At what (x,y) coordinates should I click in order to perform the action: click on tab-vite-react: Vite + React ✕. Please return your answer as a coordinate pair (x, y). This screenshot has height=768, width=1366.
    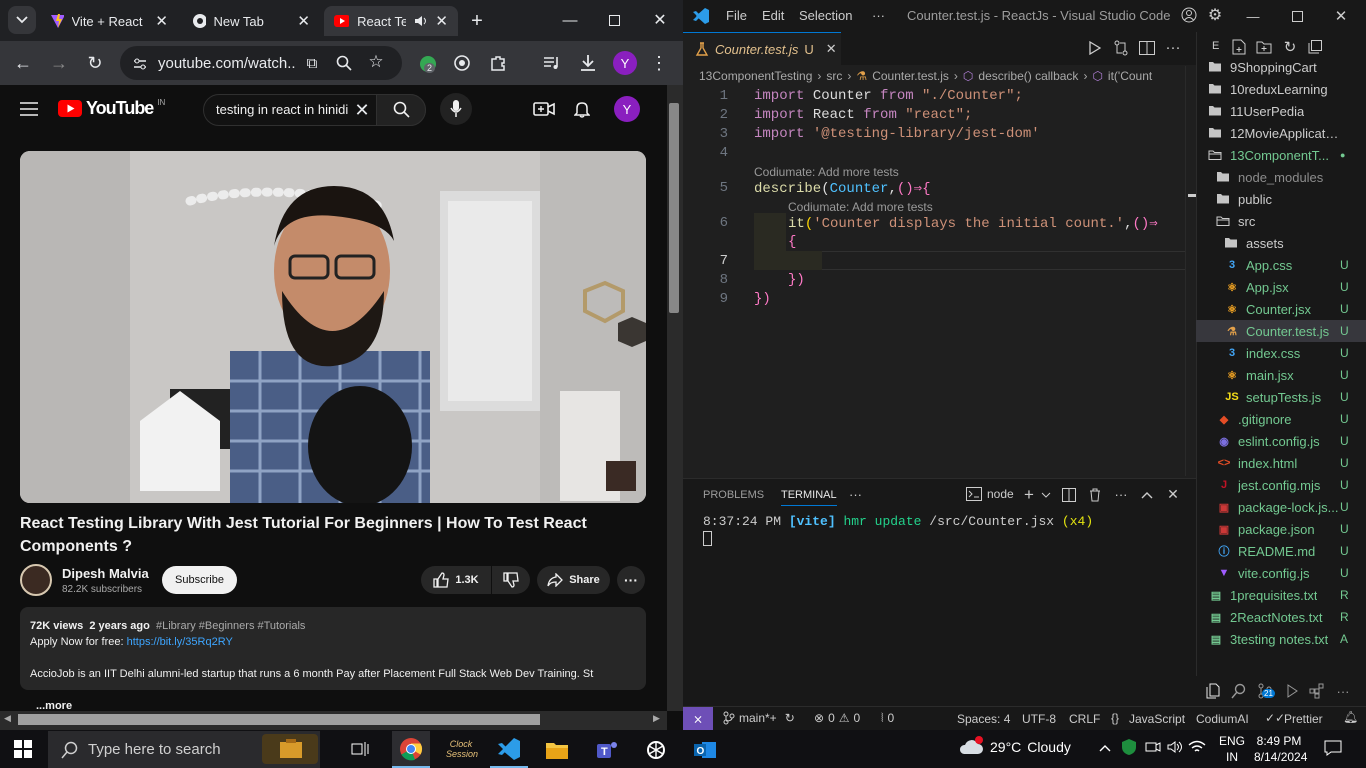
    Looking at the image, I should click on (109, 21).